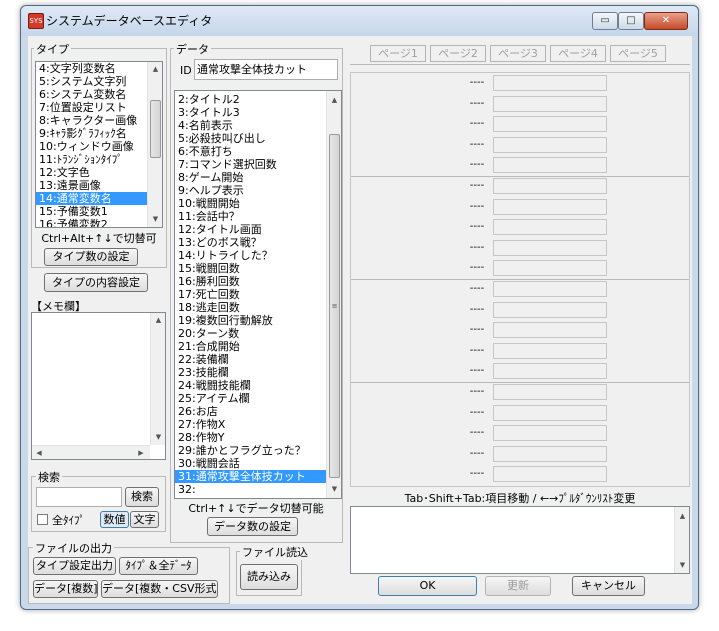  Describe the element at coordinates (91, 68) in the screenshot. I see `type-list-item: 4:文字列変数名` at that location.